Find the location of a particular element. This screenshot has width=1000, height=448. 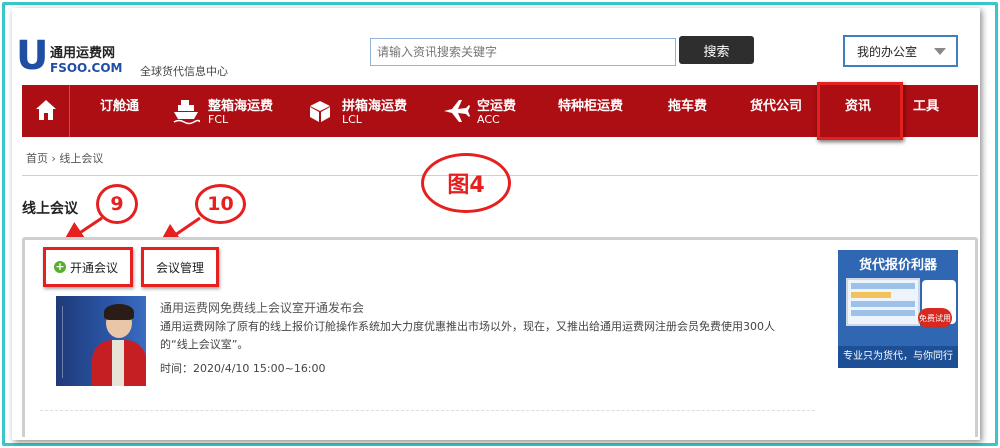

monitor-illustration is located at coordinates (883, 302).